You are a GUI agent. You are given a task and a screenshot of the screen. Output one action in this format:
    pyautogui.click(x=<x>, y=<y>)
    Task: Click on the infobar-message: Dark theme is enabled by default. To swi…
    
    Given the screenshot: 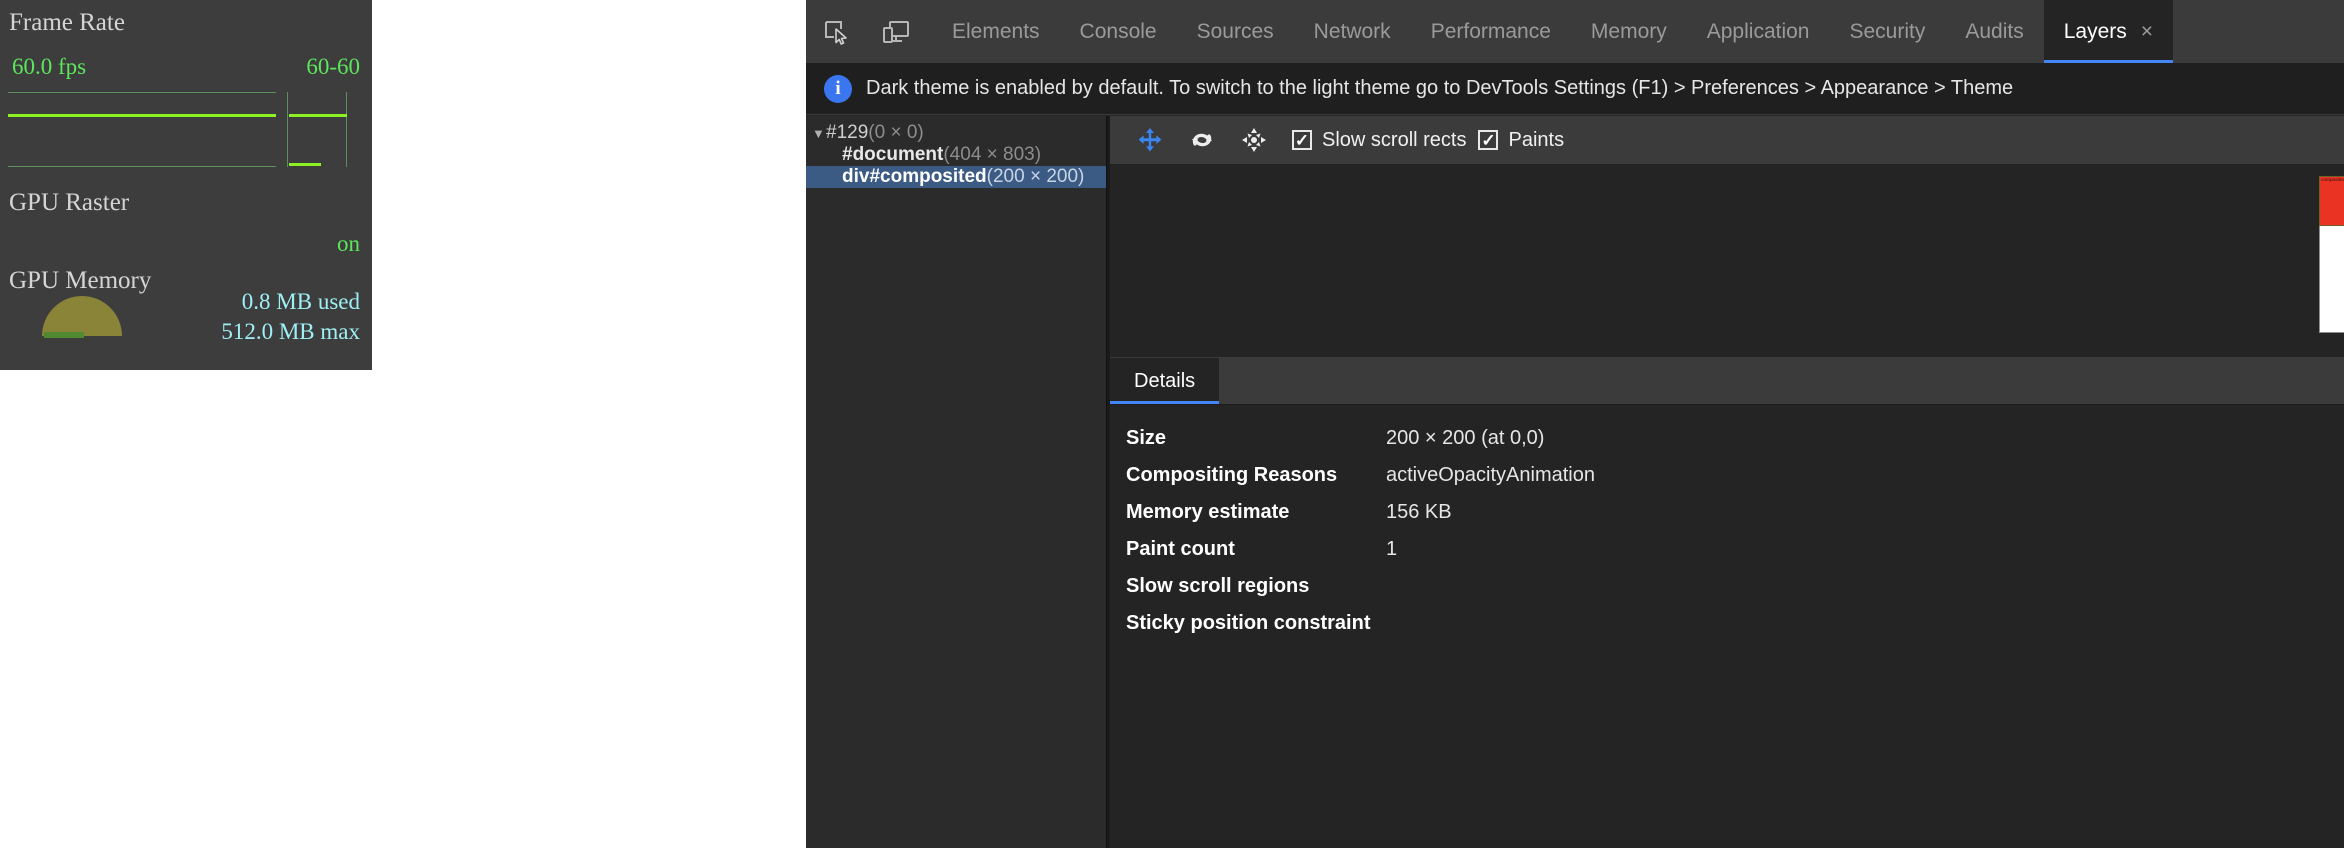 What is the action you would take?
    pyautogui.click(x=1440, y=88)
    